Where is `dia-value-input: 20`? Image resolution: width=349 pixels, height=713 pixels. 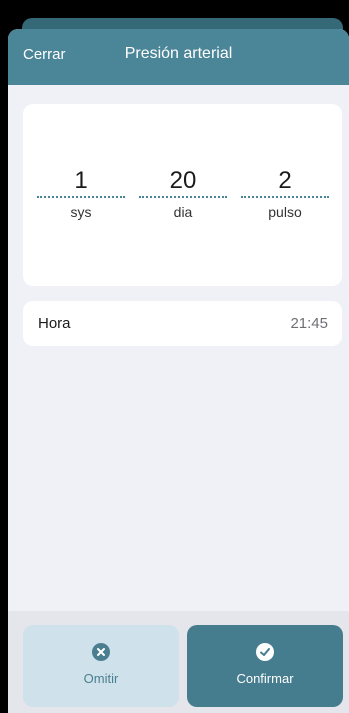 dia-value-input: 20 is located at coordinates (183, 182).